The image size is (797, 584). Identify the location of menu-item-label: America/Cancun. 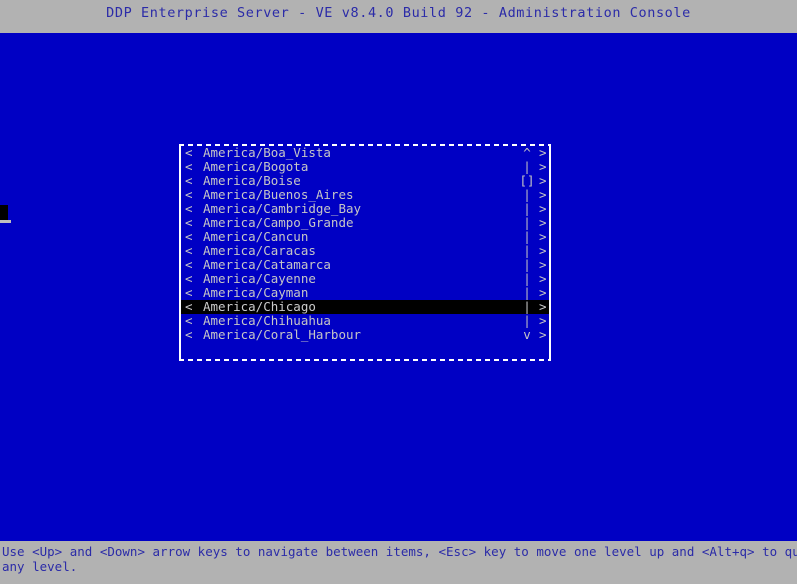
(256, 236).